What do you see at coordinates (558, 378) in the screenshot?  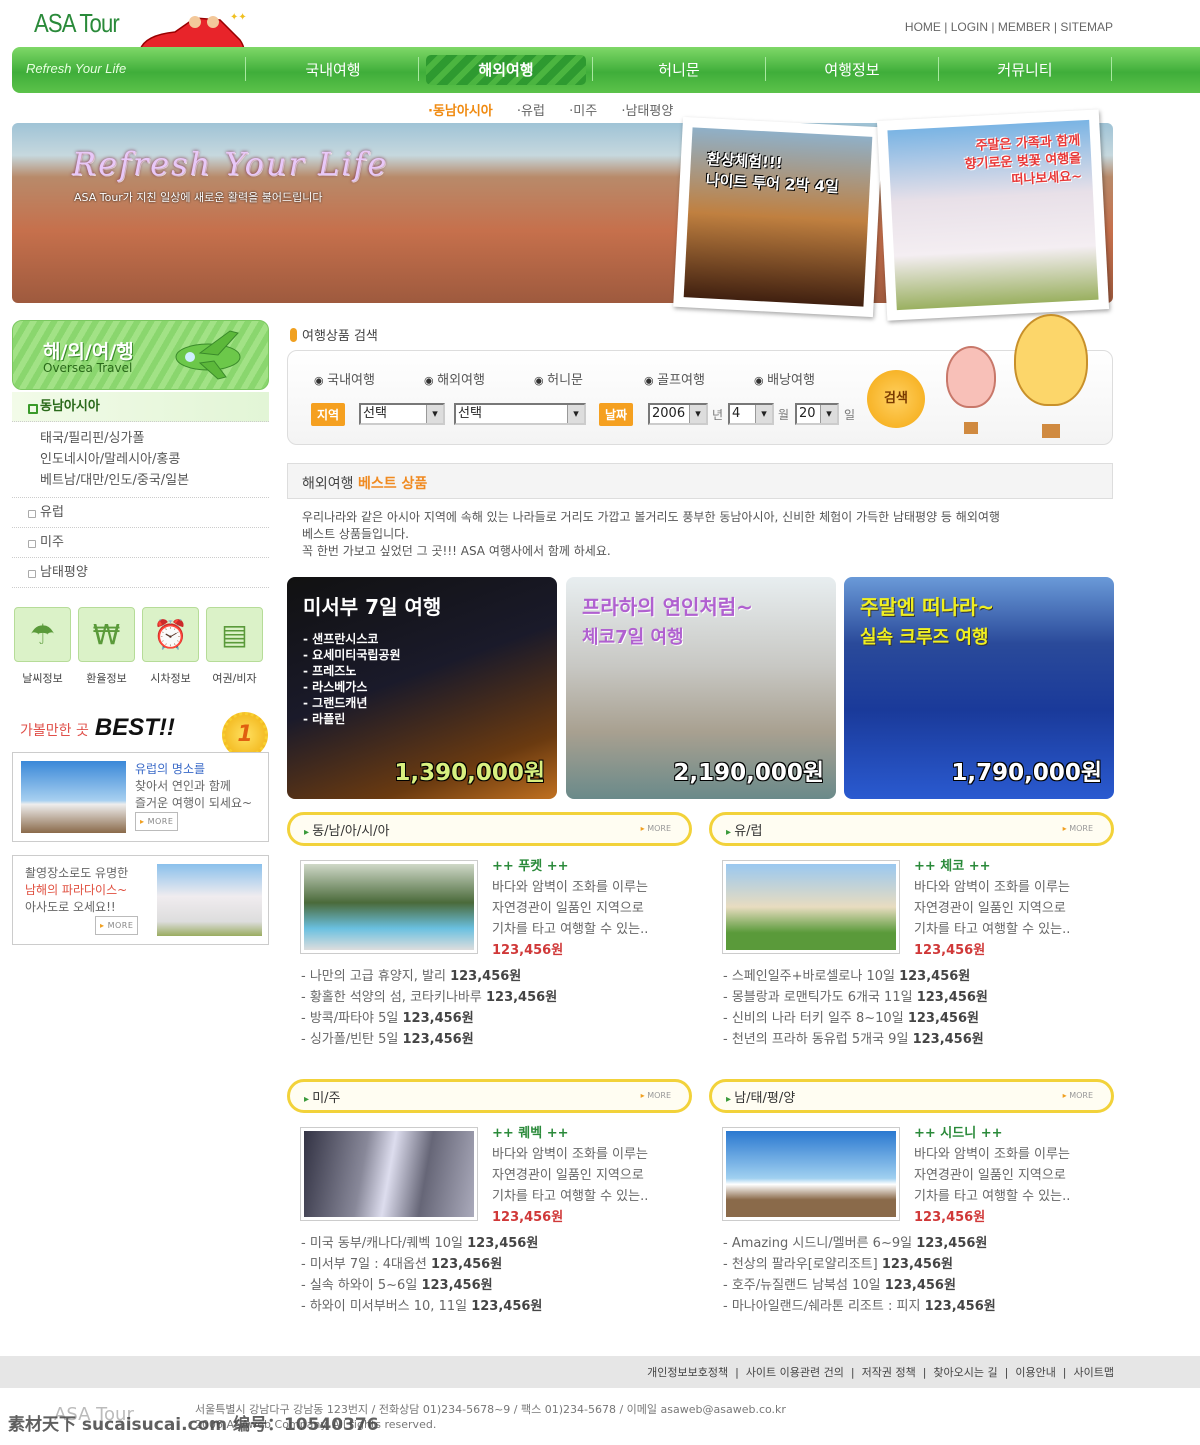 I see `radio-honeymoon: 허니문` at bounding box center [558, 378].